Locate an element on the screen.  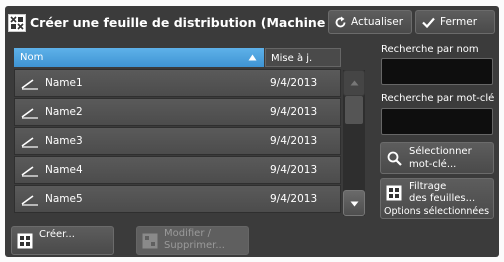
chevron-up-icon is located at coordinates (354, 83).